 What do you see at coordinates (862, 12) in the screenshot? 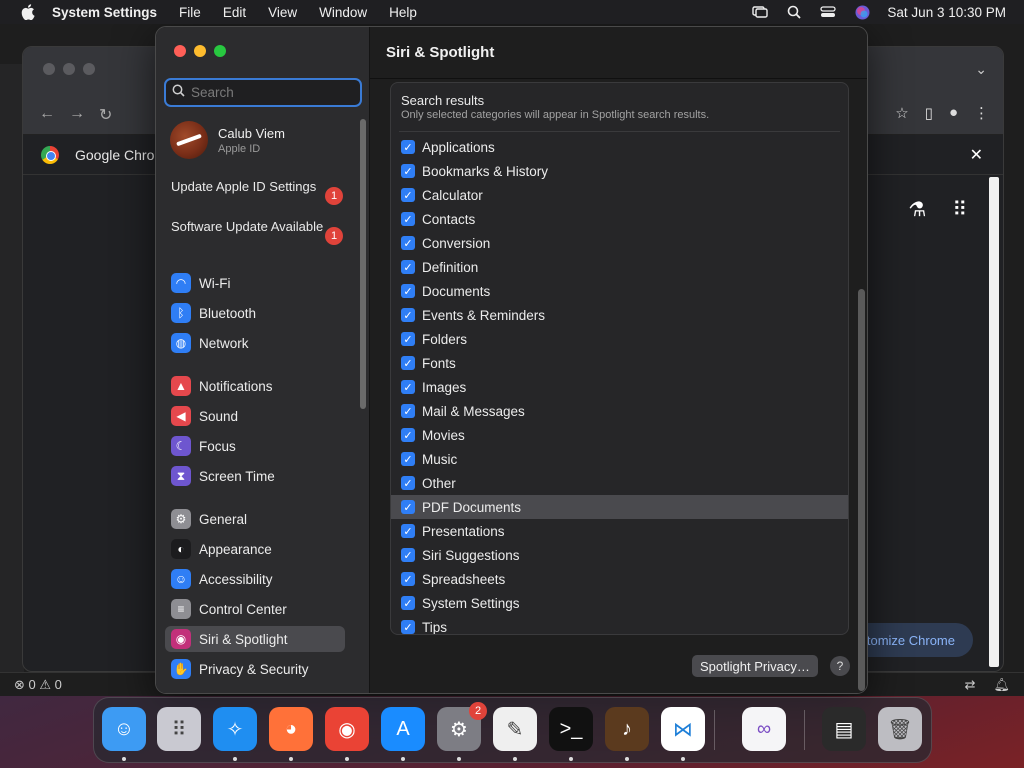
I see `siri-icon` at bounding box center [862, 12].